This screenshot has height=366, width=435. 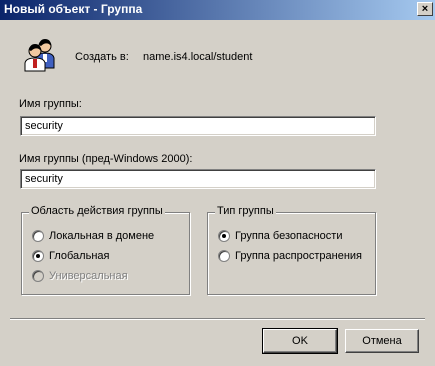 I want to click on group-name-prewin-label: Имя группы (пред-Windows 2000):, so click(x=106, y=159).